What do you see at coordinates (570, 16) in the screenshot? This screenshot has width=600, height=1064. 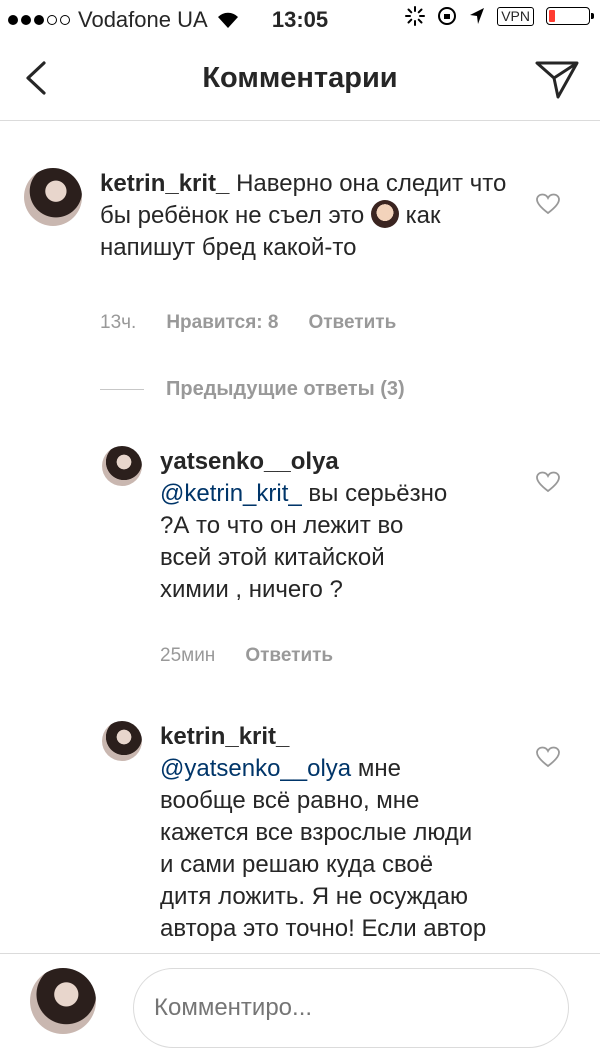 I see `battery-icon` at bounding box center [570, 16].